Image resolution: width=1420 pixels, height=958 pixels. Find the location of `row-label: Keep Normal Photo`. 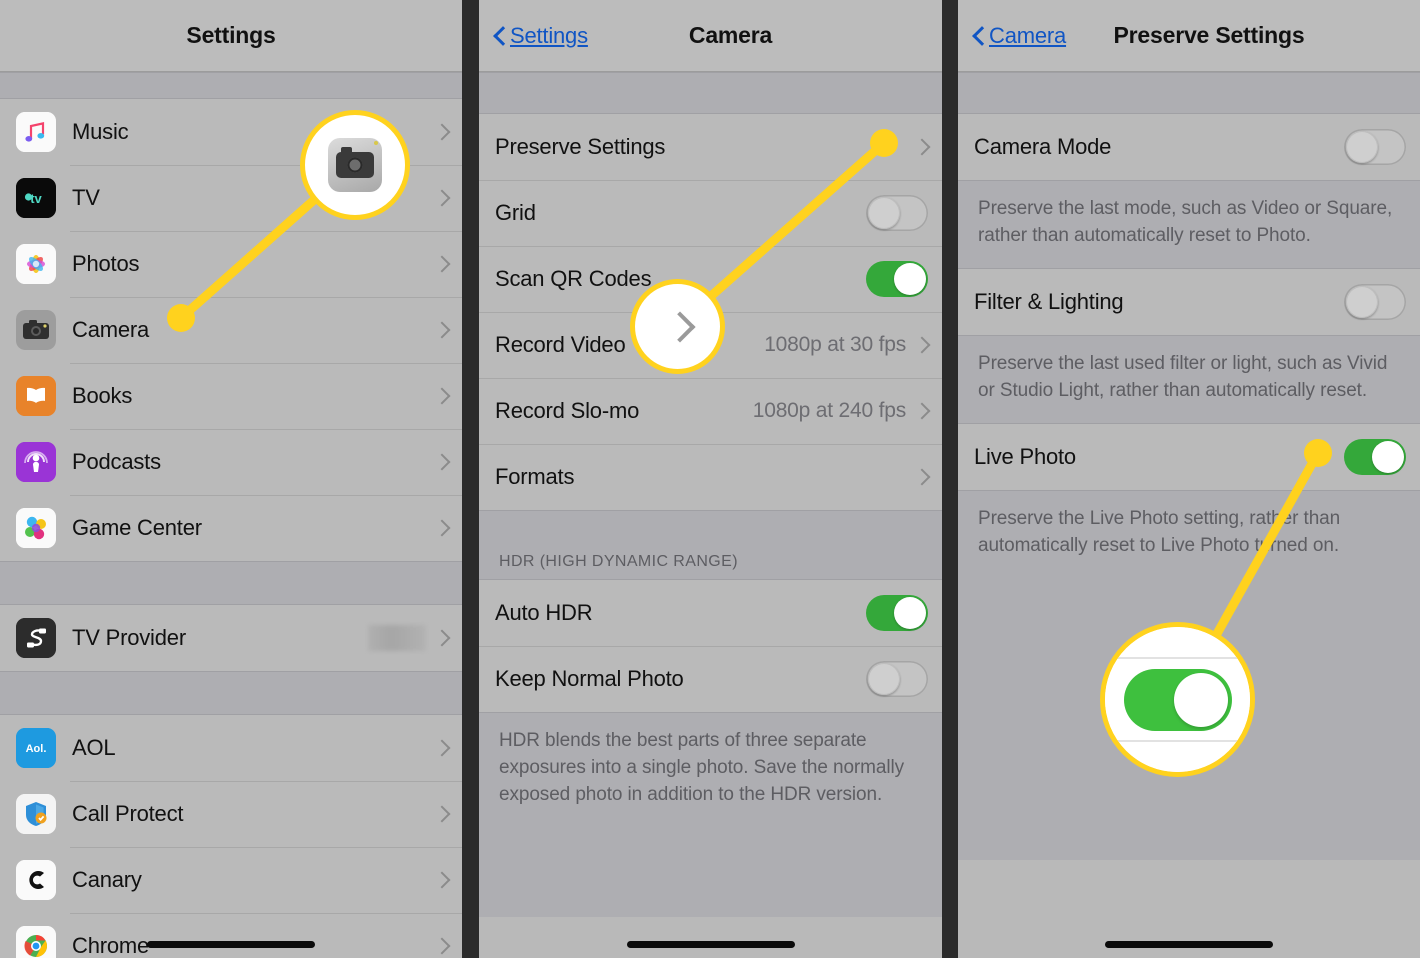

row-label: Keep Normal Photo is located at coordinates (589, 678).